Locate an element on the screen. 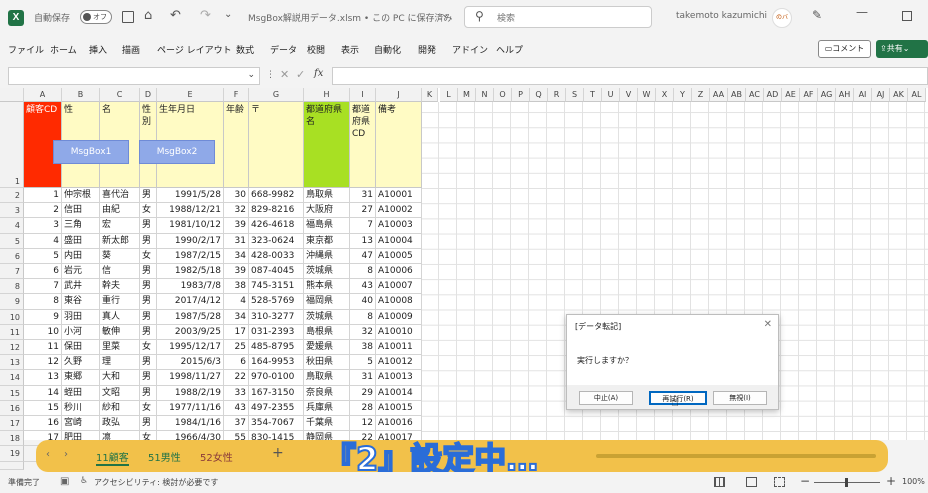  table-cell: 信 is located at coordinates (120, 272).